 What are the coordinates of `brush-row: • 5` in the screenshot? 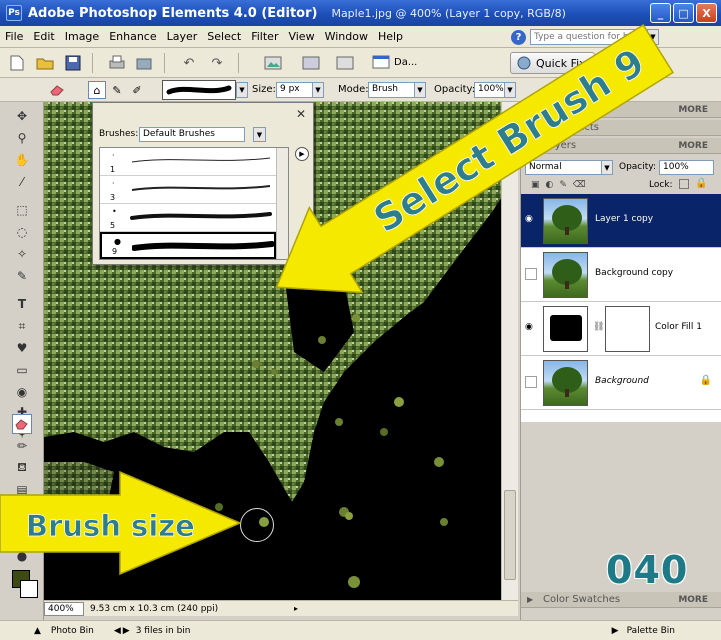 It's located at (188, 218).